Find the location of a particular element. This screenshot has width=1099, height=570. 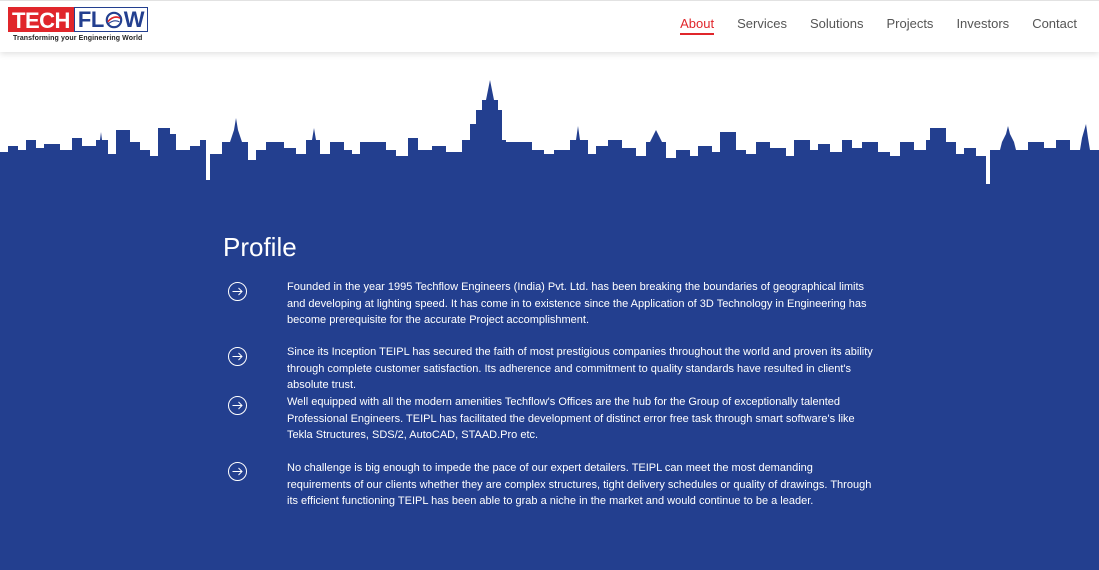

globe-icon is located at coordinates (114, 19).